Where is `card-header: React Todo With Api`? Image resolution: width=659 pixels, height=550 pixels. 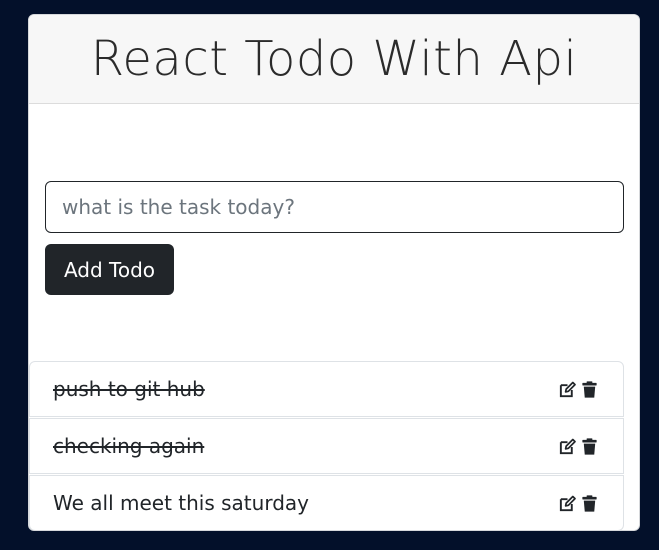
card-header: React Todo With Api is located at coordinates (334, 59).